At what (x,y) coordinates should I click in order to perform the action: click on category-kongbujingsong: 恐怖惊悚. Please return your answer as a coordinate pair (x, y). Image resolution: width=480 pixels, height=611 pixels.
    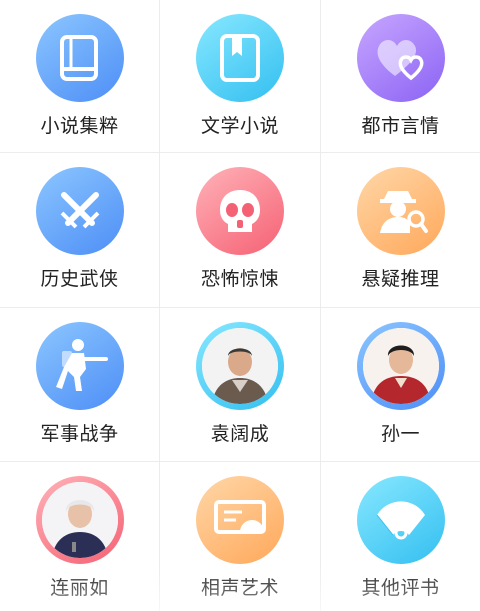
    Looking at the image, I should click on (240, 230).